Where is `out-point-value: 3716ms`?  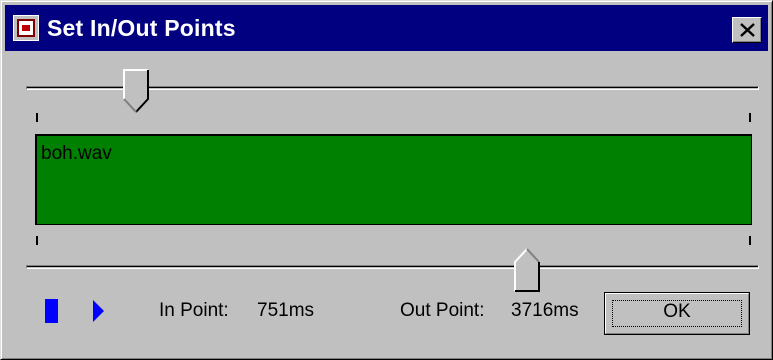
out-point-value: 3716ms is located at coordinates (545, 310).